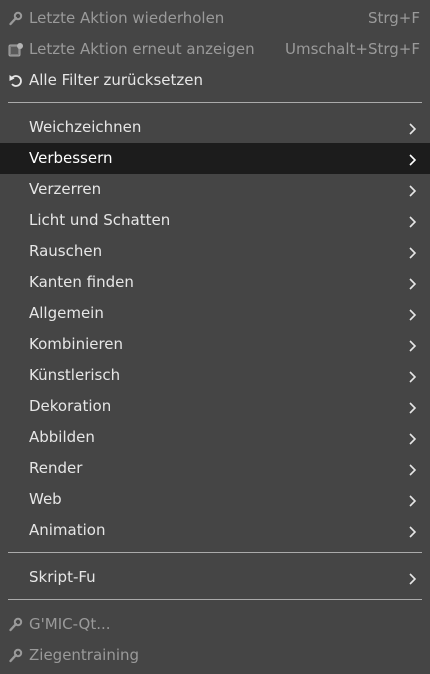 The image size is (430, 674). What do you see at coordinates (215, 655) in the screenshot?
I see `ziegentraining-item: Ziegentraining` at bounding box center [215, 655].